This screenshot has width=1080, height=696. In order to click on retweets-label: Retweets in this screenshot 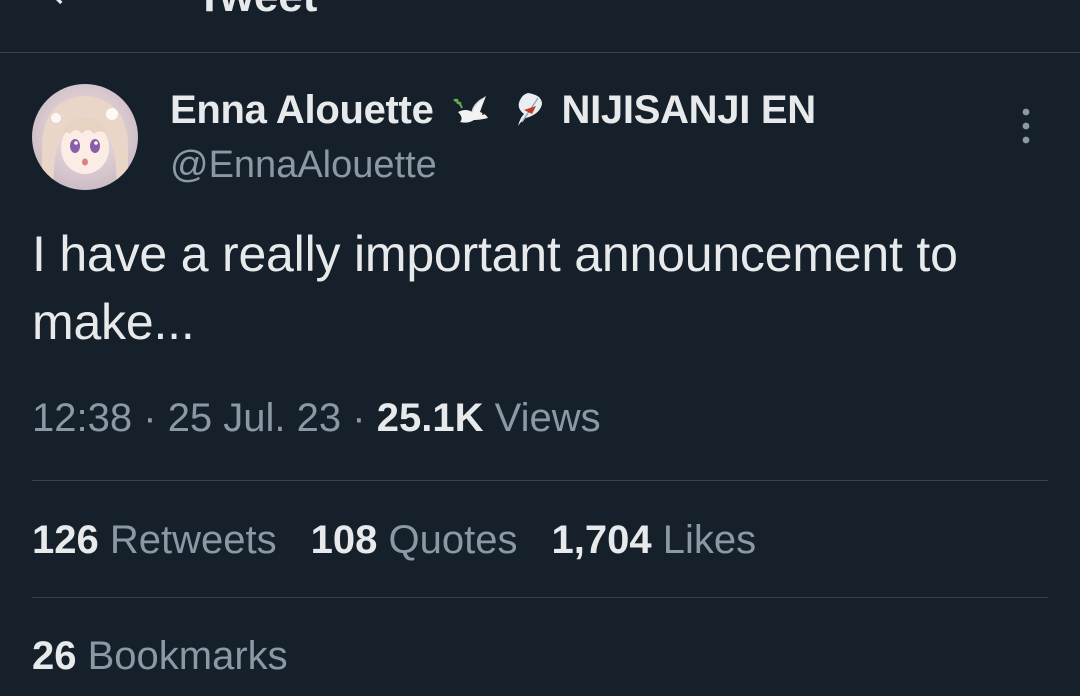, I will do `click(193, 540)`.